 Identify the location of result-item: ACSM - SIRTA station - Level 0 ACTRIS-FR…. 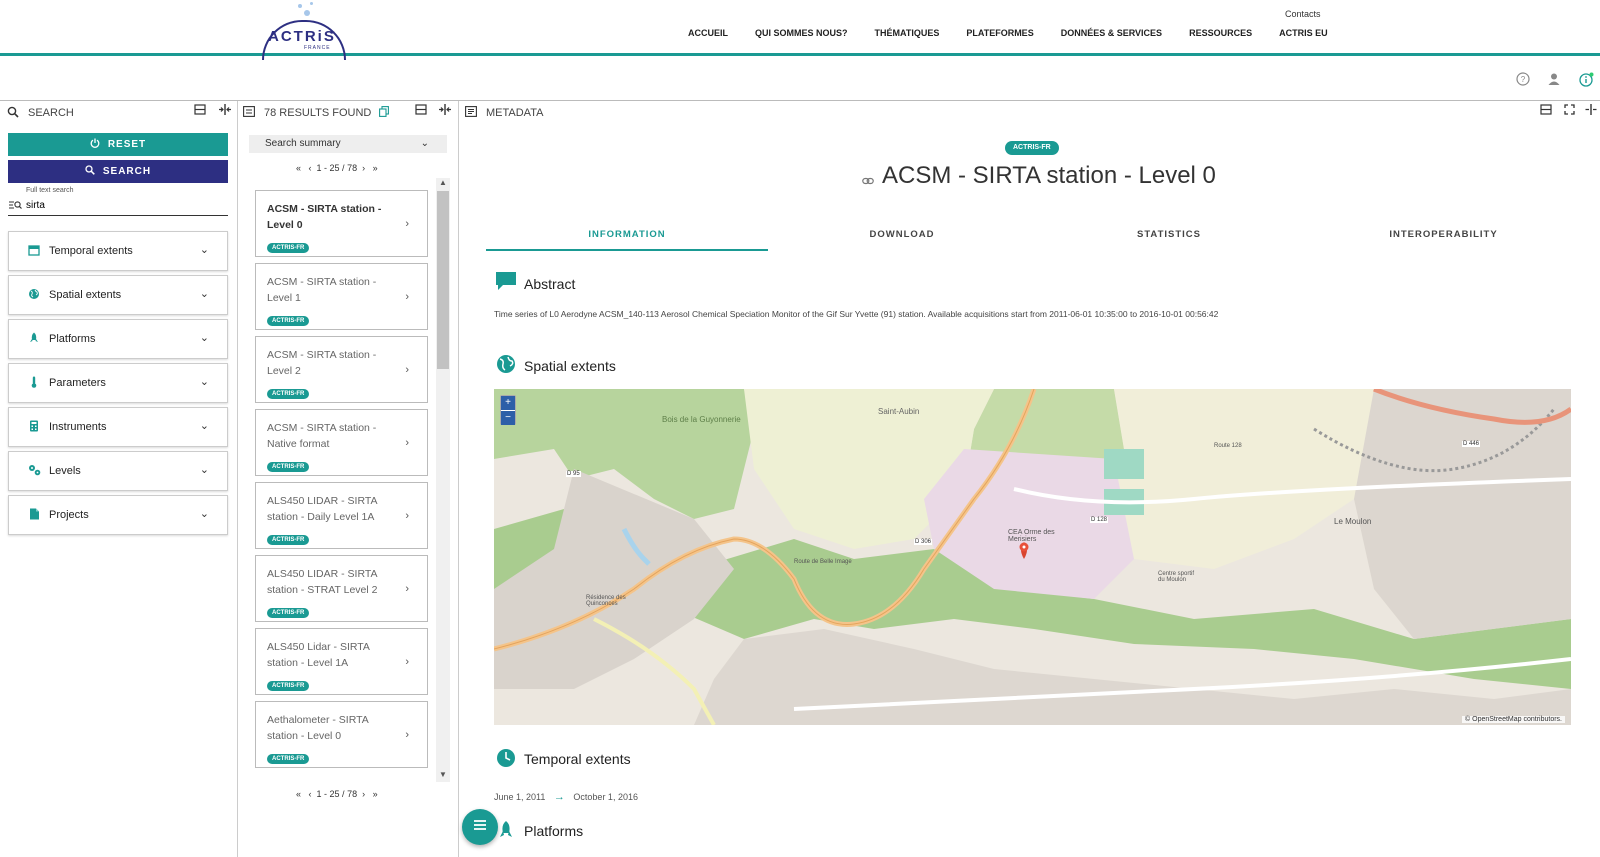
(341, 223).